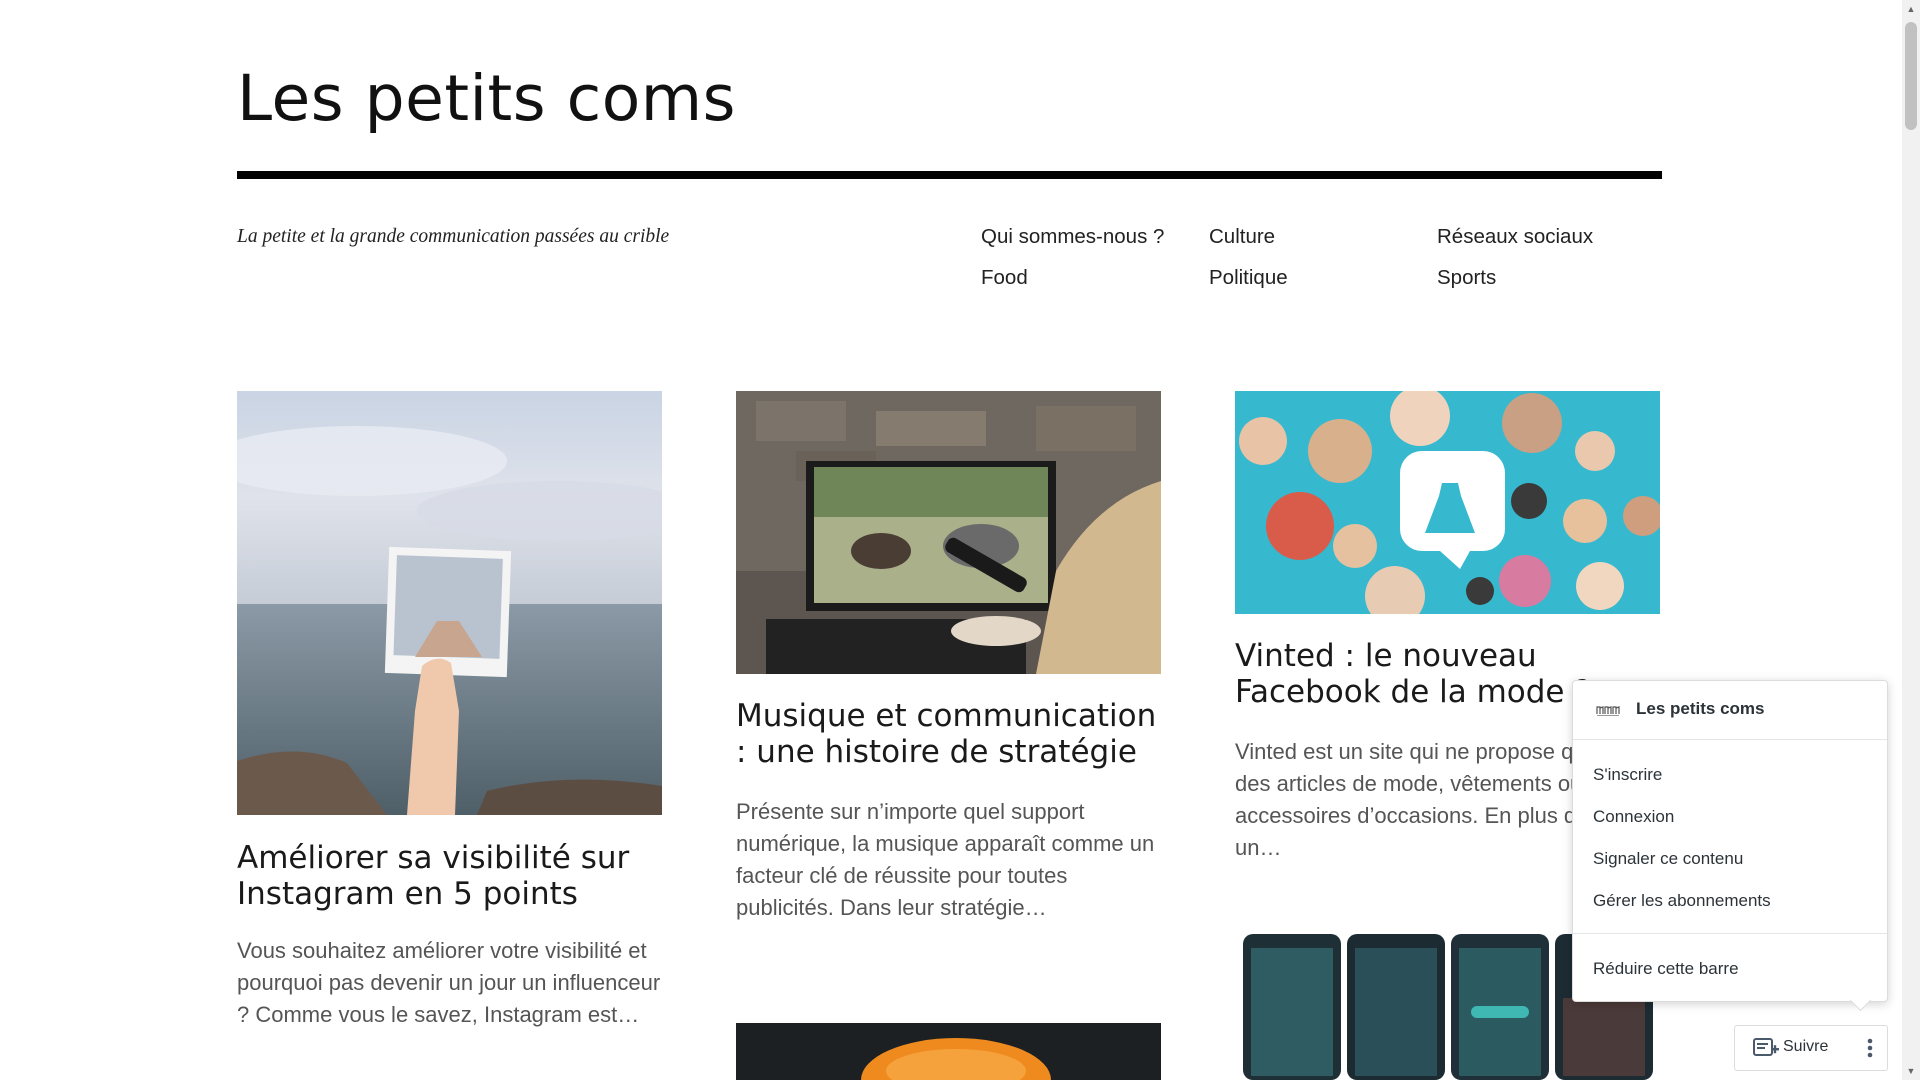 This screenshot has width=1920, height=1080. I want to click on page-scrollbar: ▲ ▼, so click(1911, 540).